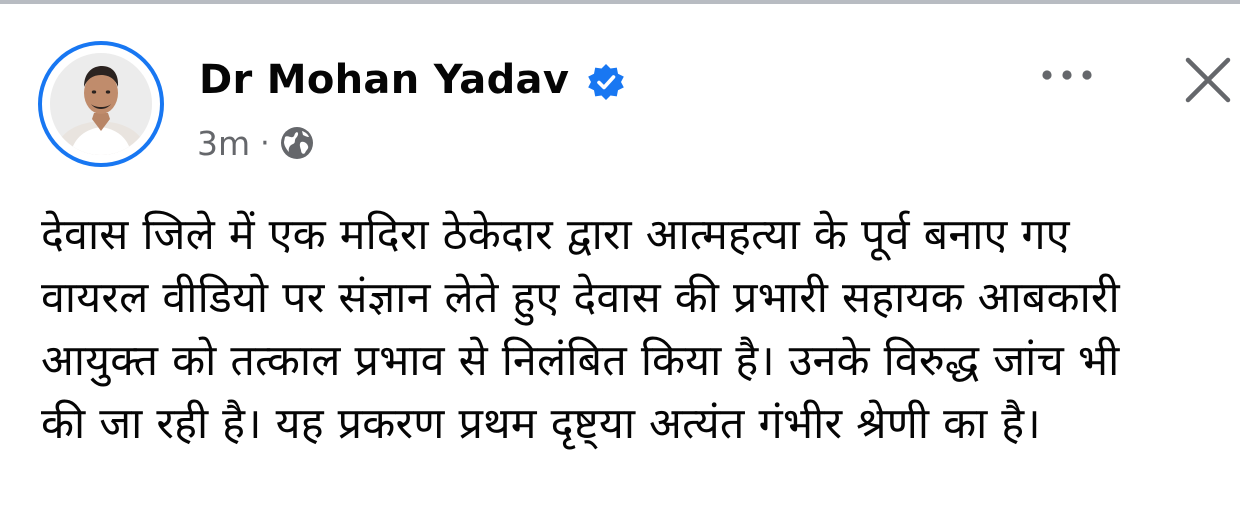 The height and width of the screenshot is (518, 1240). I want to click on globe-icon, so click(297, 143).